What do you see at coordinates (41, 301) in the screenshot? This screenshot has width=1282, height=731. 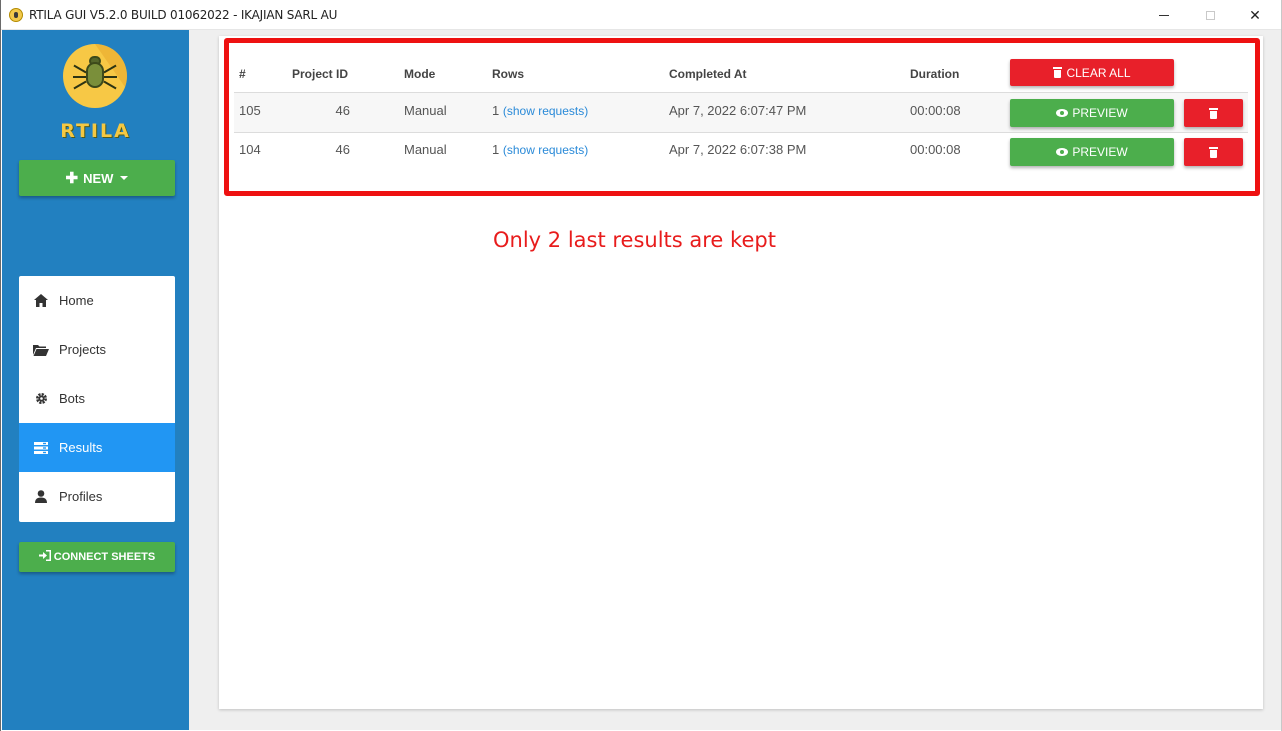 I see `home-icon` at bounding box center [41, 301].